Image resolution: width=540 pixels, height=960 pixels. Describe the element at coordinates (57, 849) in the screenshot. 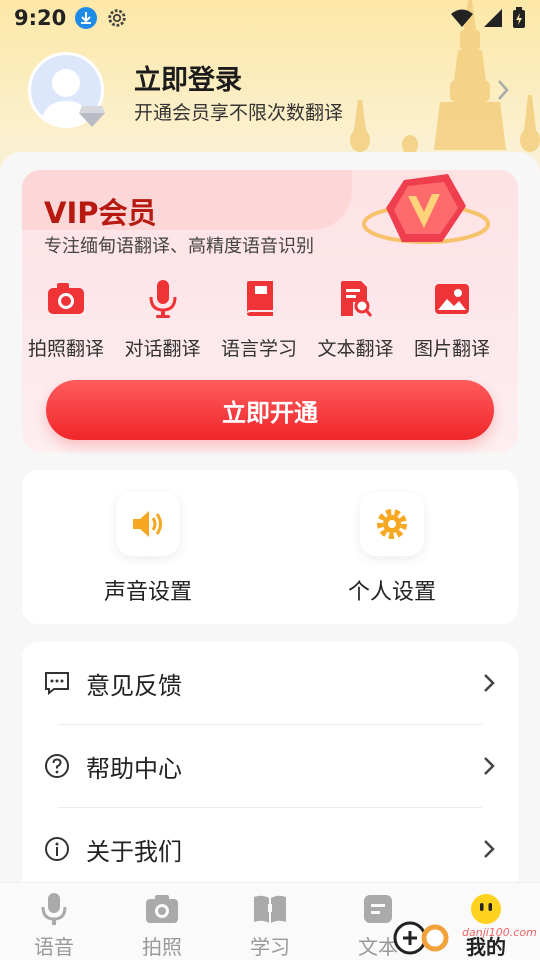

I see `info-icon` at that location.